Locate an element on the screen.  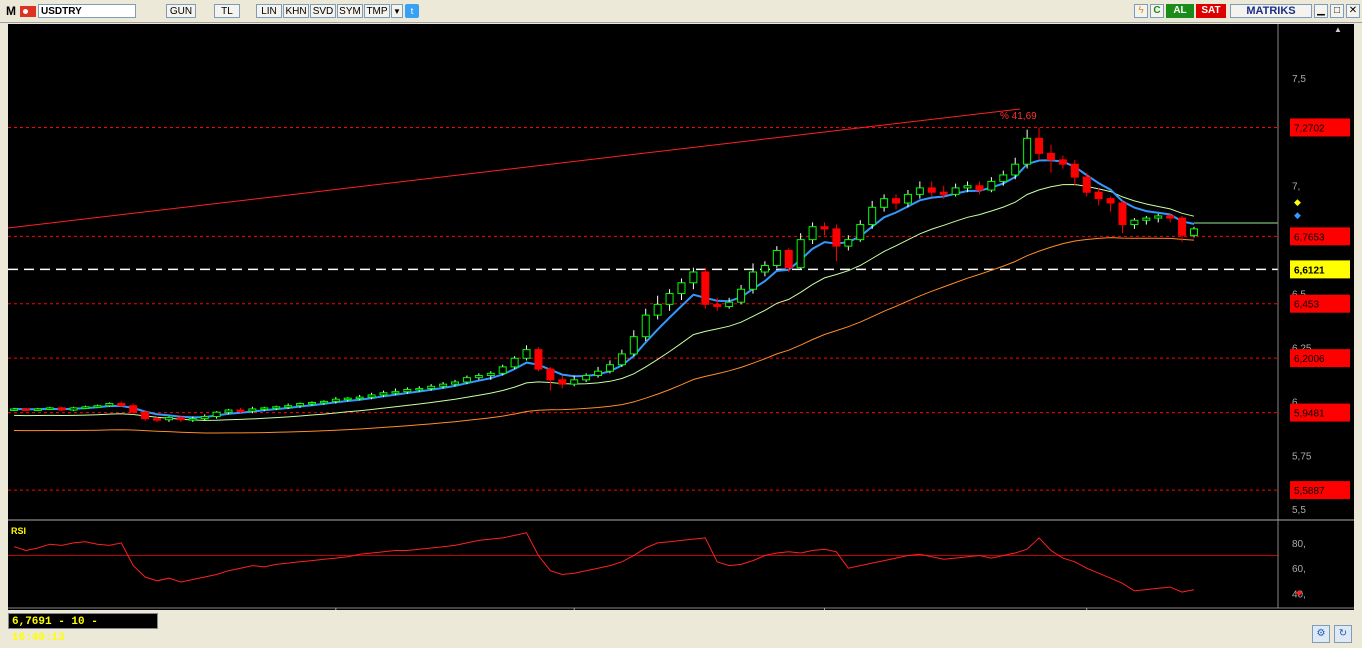
y-tick-label: 7, is located at coordinates (1296, 187).